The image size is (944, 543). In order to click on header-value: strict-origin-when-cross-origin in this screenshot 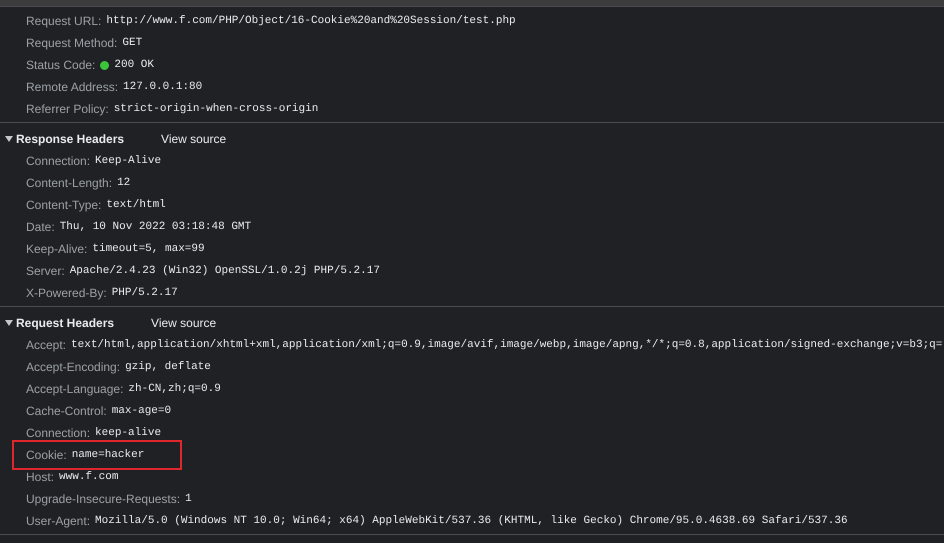, I will do `click(216, 109)`.